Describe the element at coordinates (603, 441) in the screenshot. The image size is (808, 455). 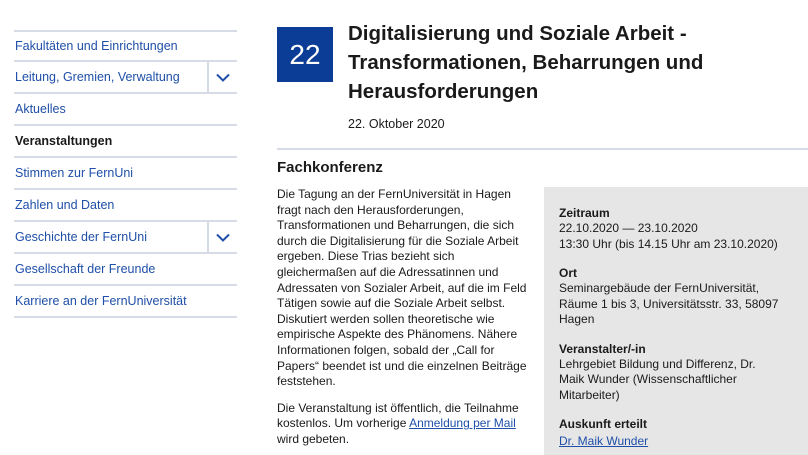
I see `contact-person-link: Dr. Maik Wunder` at that location.